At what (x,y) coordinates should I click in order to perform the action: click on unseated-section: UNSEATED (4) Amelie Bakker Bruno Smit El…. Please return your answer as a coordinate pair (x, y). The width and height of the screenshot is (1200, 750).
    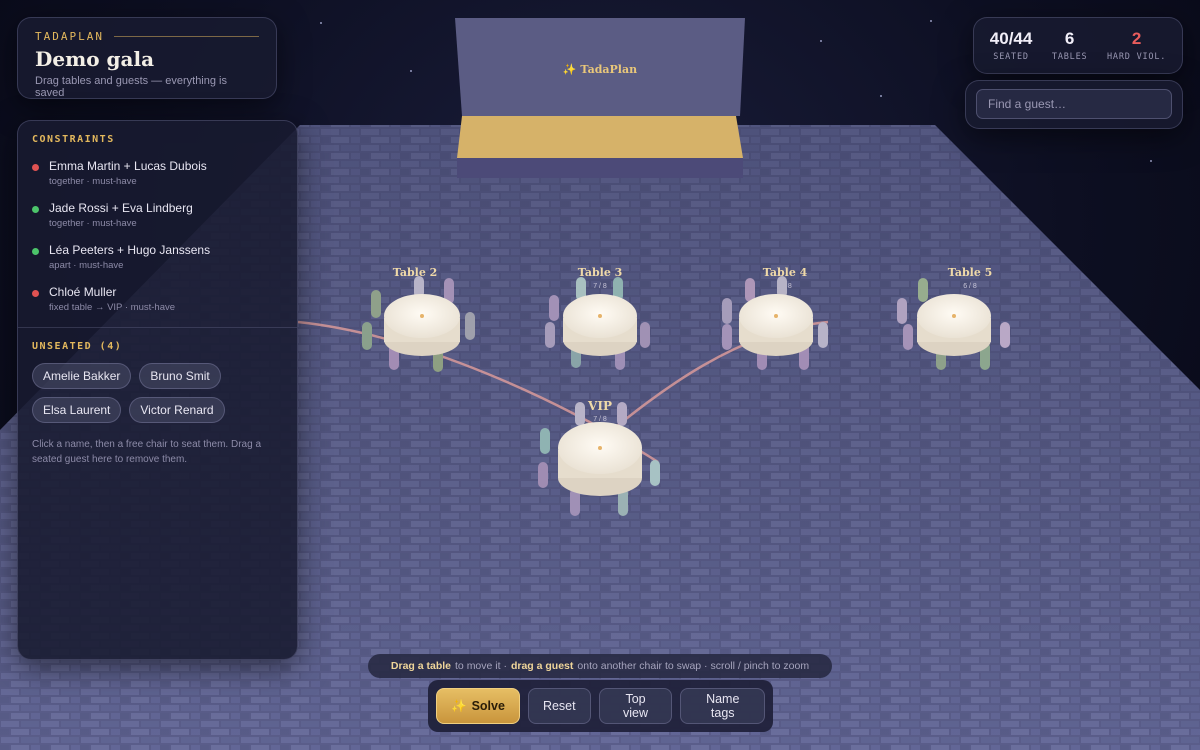
    Looking at the image, I should click on (157, 404).